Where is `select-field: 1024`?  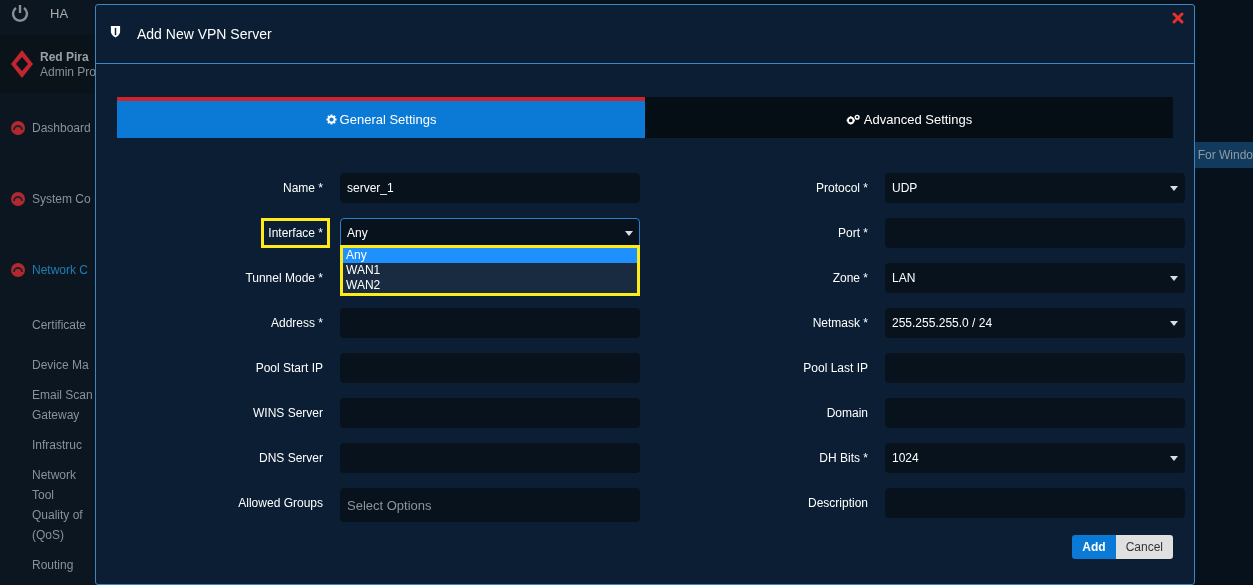 select-field: 1024 is located at coordinates (1035, 458).